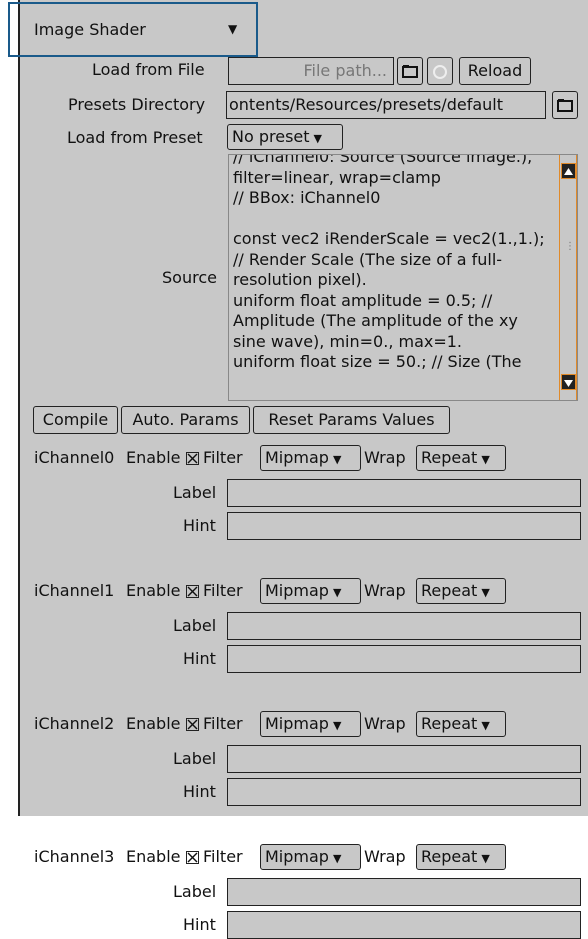 The image size is (588, 939). What do you see at coordinates (189, 277) in the screenshot?
I see `source-label: Source` at bounding box center [189, 277].